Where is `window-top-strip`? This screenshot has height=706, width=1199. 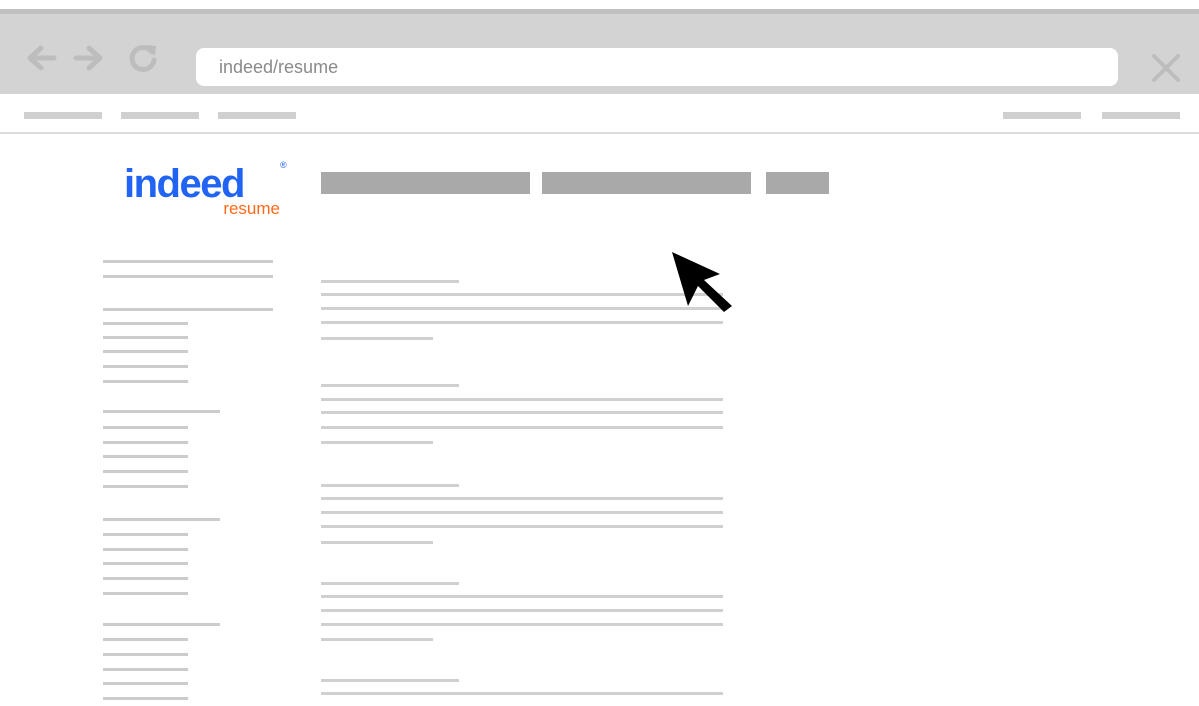 window-top-strip is located at coordinates (599, 4).